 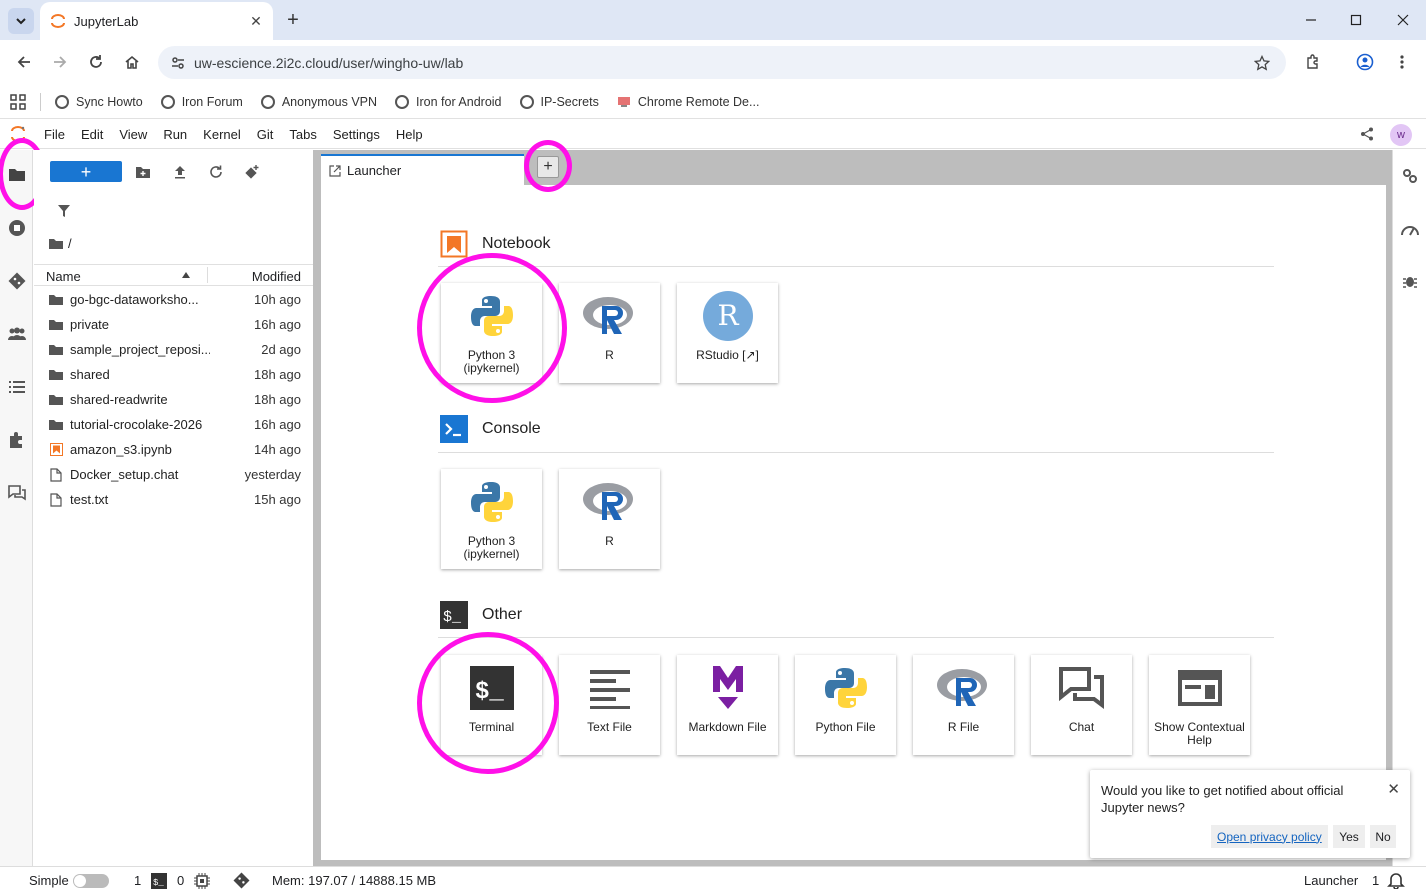 I want to click on terminal-status-icon: $_, so click(x=159, y=881).